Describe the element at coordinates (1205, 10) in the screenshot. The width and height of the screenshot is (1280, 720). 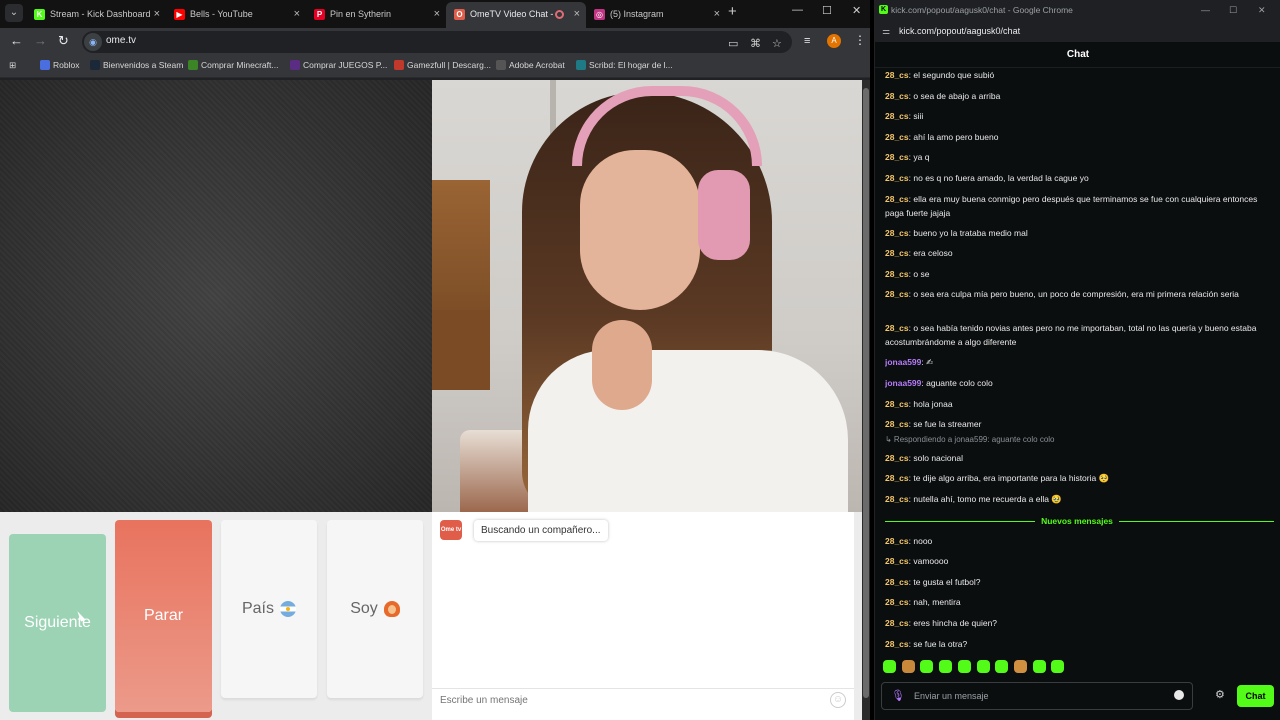
I see `popout-minimize-icon: —` at that location.